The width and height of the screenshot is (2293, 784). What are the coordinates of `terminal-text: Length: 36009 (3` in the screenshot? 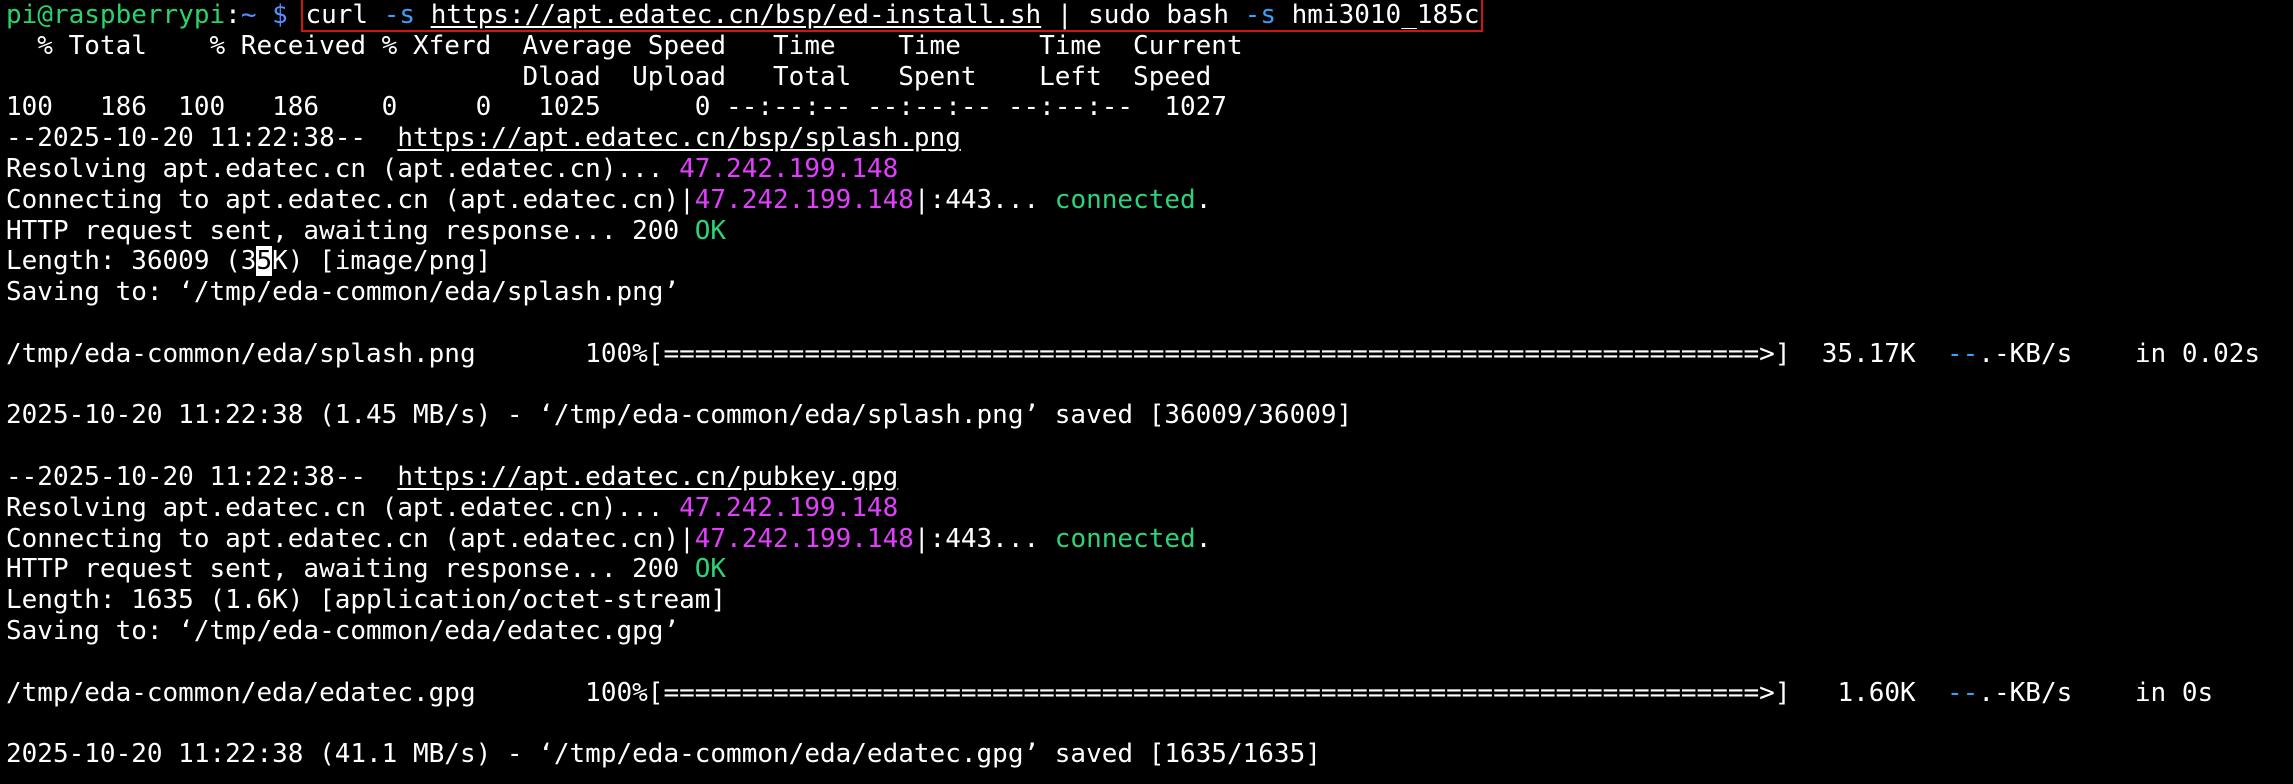 It's located at (131, 261).